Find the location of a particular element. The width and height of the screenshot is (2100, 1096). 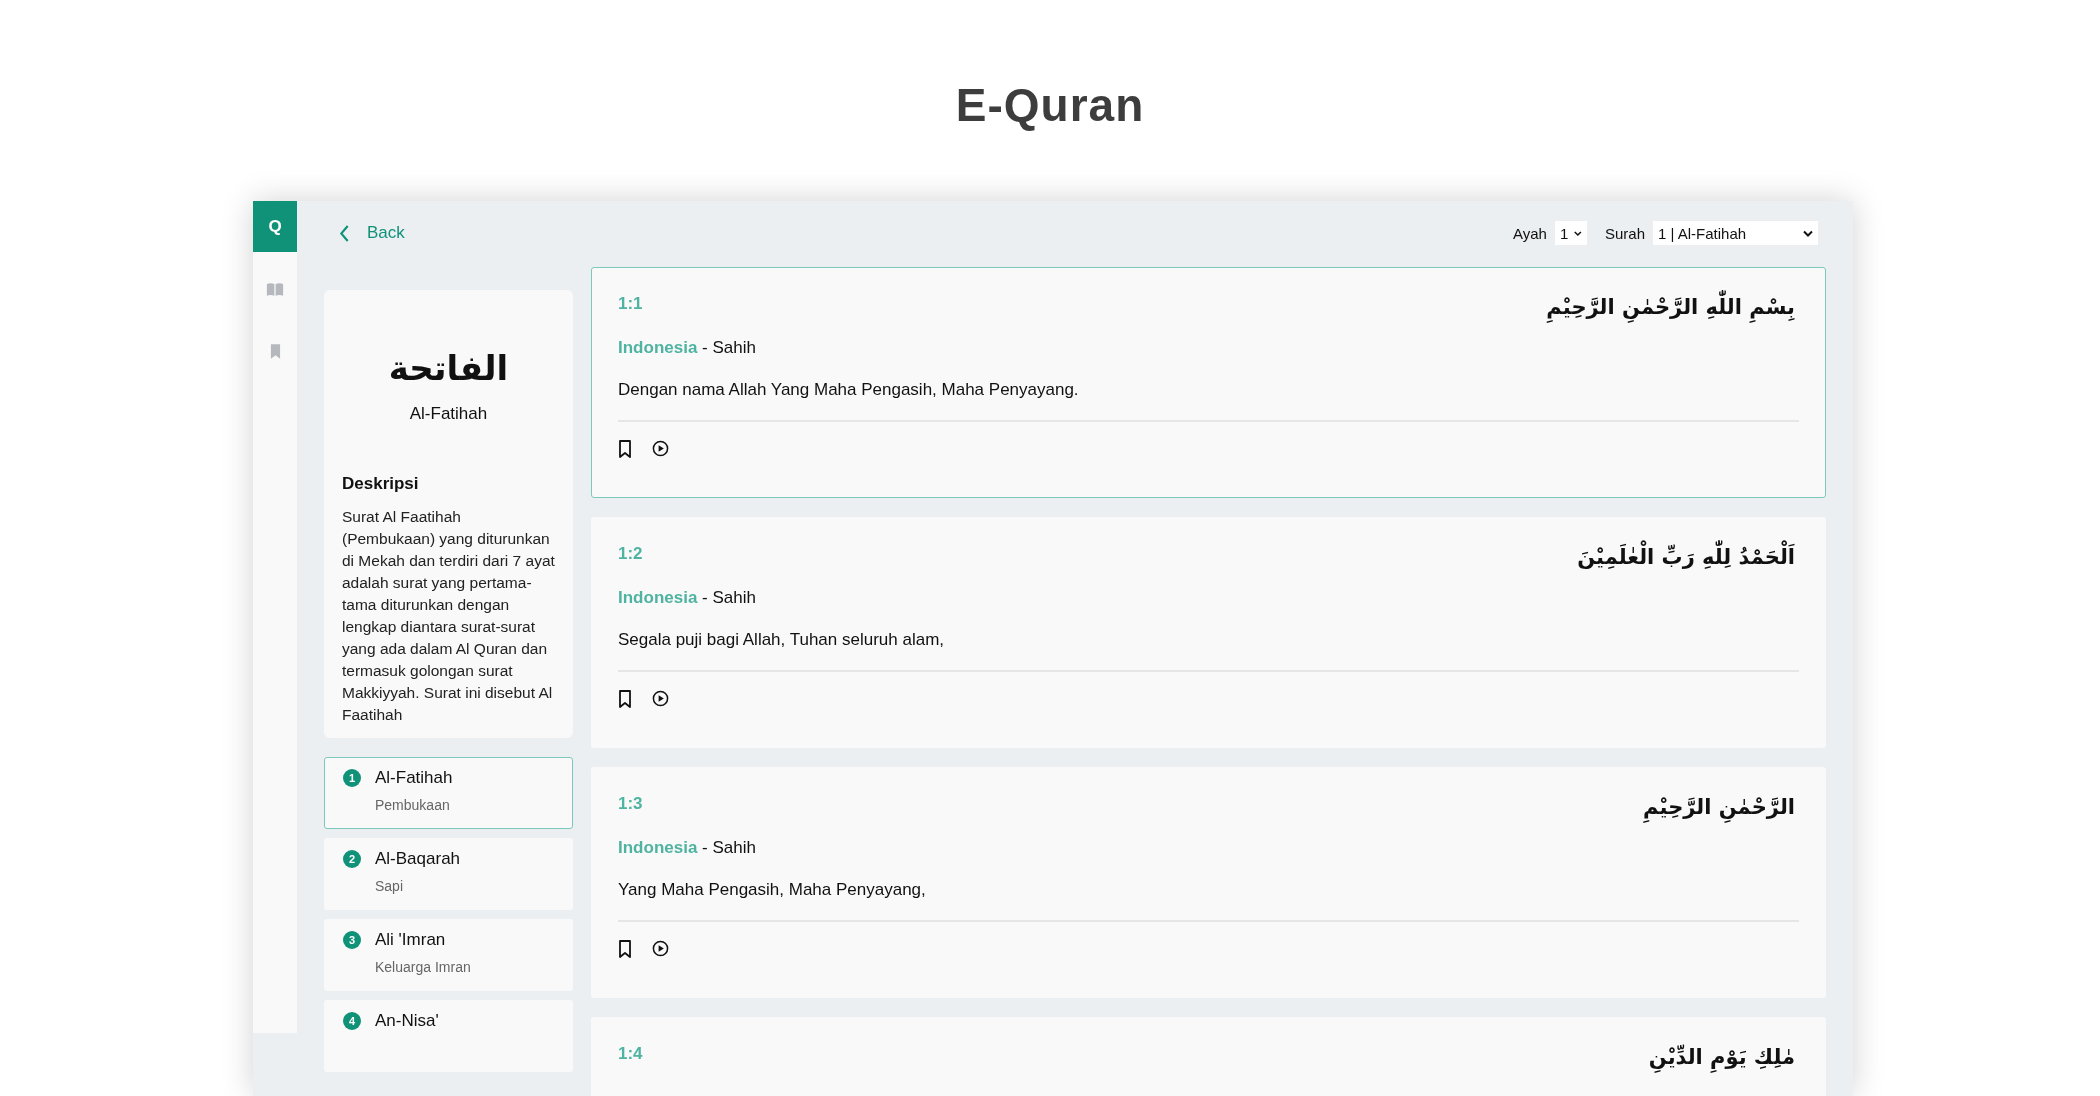

verse-number: 1:2 is located at coordinates (630, 554).